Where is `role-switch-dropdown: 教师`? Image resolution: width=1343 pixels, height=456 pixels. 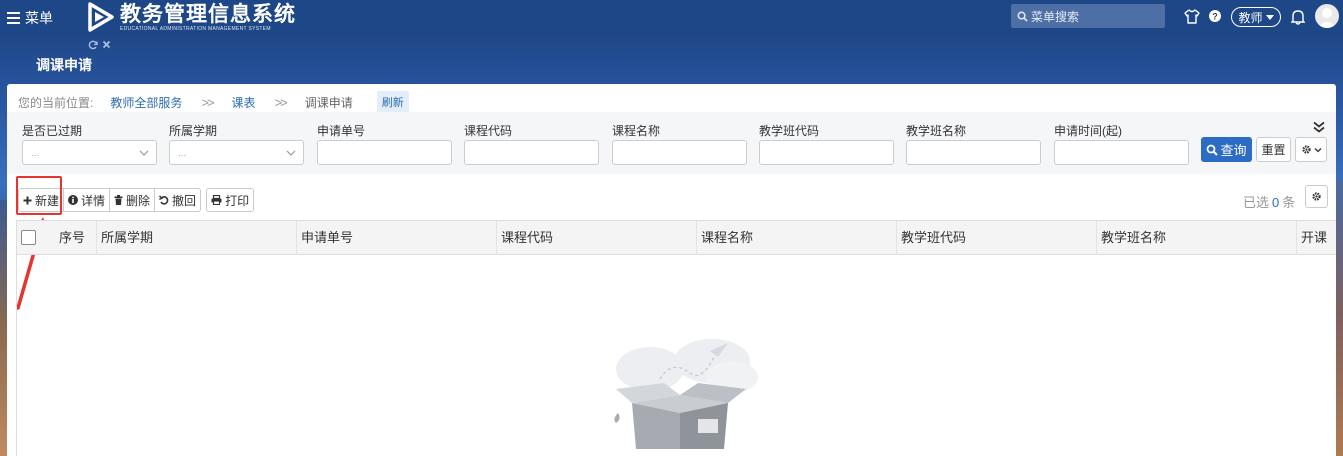
role-switch-dropdown: 教师 is located at coordinates (1256, 17).